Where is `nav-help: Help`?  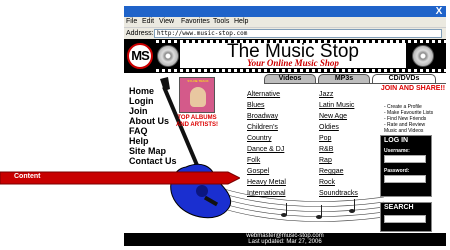 nav-help: Help is located at coordinates (139, 141).